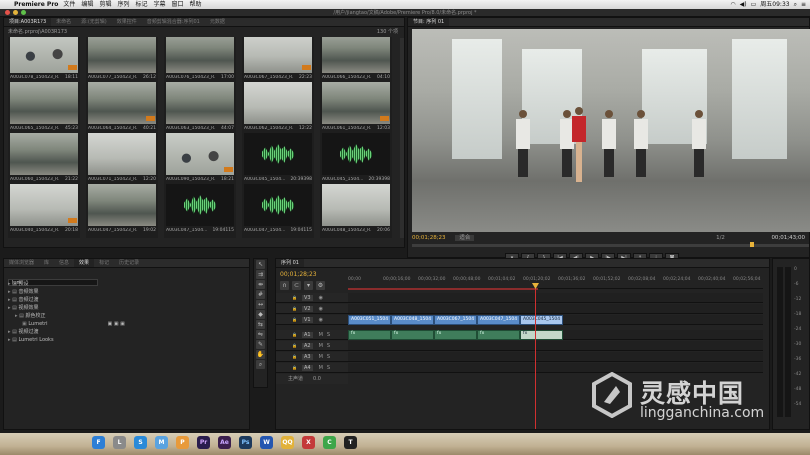 The image size is (810, 455). What do you see at coordinates (307, 308) in the screenshot?
I see `track-label: V2` at bounding box center [307, 308].